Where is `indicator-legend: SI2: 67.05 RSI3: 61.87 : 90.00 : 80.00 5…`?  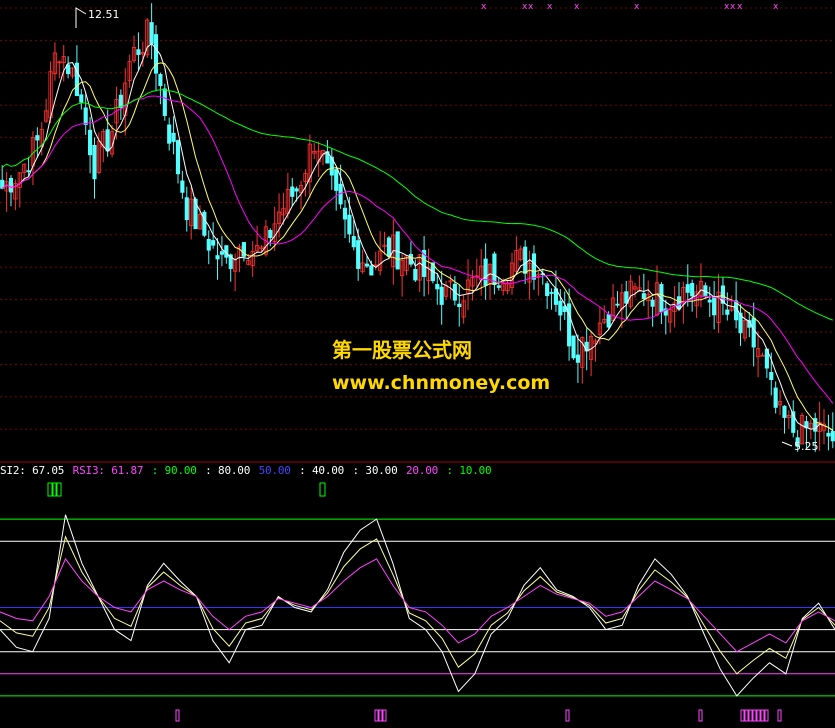
indicator-legend: SI2: 67.05 RSI3: 61.87 : 90.00 : 80.00 5… is located at coordinates (246, 470).